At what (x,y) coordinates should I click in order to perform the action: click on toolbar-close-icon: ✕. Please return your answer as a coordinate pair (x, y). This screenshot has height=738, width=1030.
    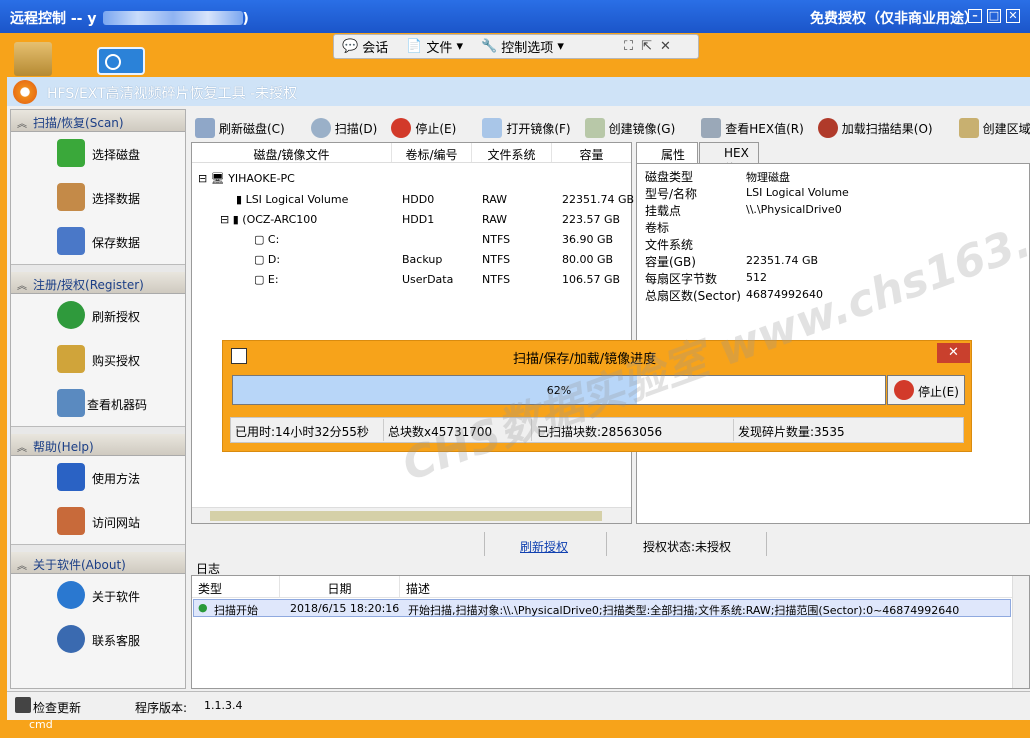
    Looking at the image, I should click on (665, 46).